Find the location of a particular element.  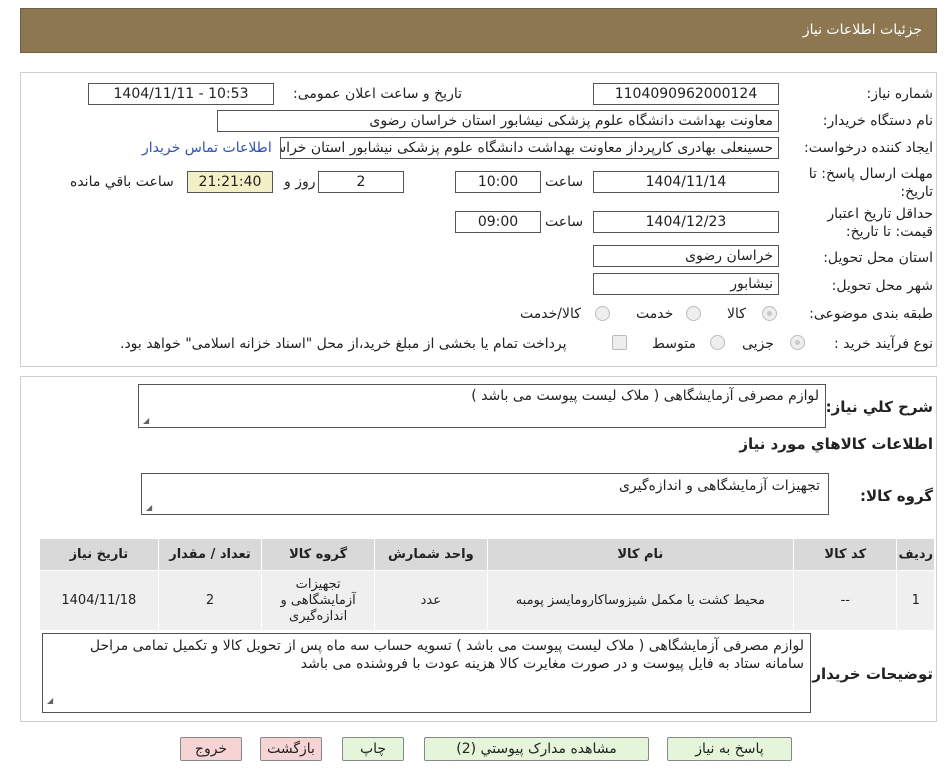

treasury-checkbox is located at coordinates (619, 342).